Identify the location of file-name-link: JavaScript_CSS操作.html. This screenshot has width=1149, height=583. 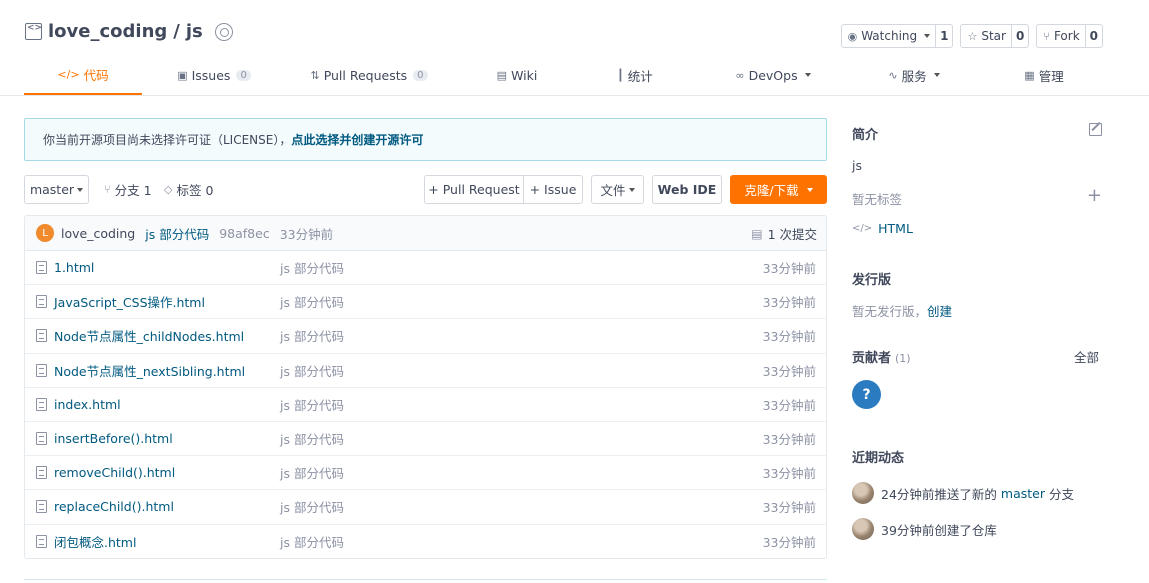
(129, 301).